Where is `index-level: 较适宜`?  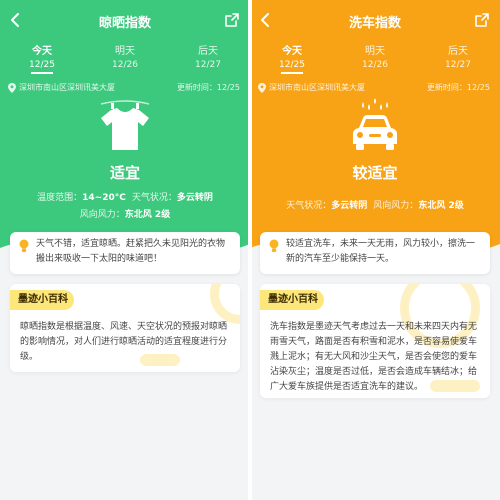 index-level: 较适宜 is located at coordinates (375, 173).